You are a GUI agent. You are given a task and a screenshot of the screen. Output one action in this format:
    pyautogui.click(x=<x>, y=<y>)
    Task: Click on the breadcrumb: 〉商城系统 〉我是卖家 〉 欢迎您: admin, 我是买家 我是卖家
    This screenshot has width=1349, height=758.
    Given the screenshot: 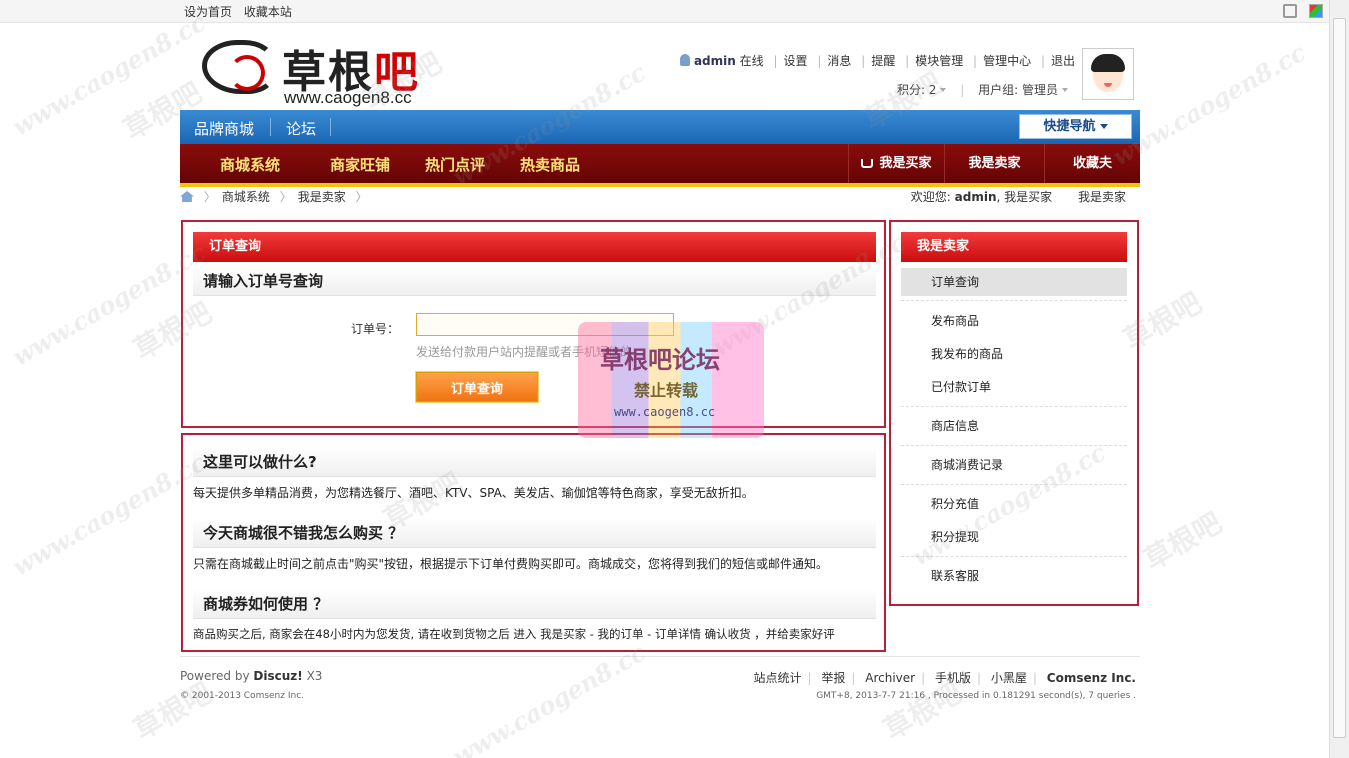 What is the action you would take?
    pyautogui.click(x=660, y=198)
    